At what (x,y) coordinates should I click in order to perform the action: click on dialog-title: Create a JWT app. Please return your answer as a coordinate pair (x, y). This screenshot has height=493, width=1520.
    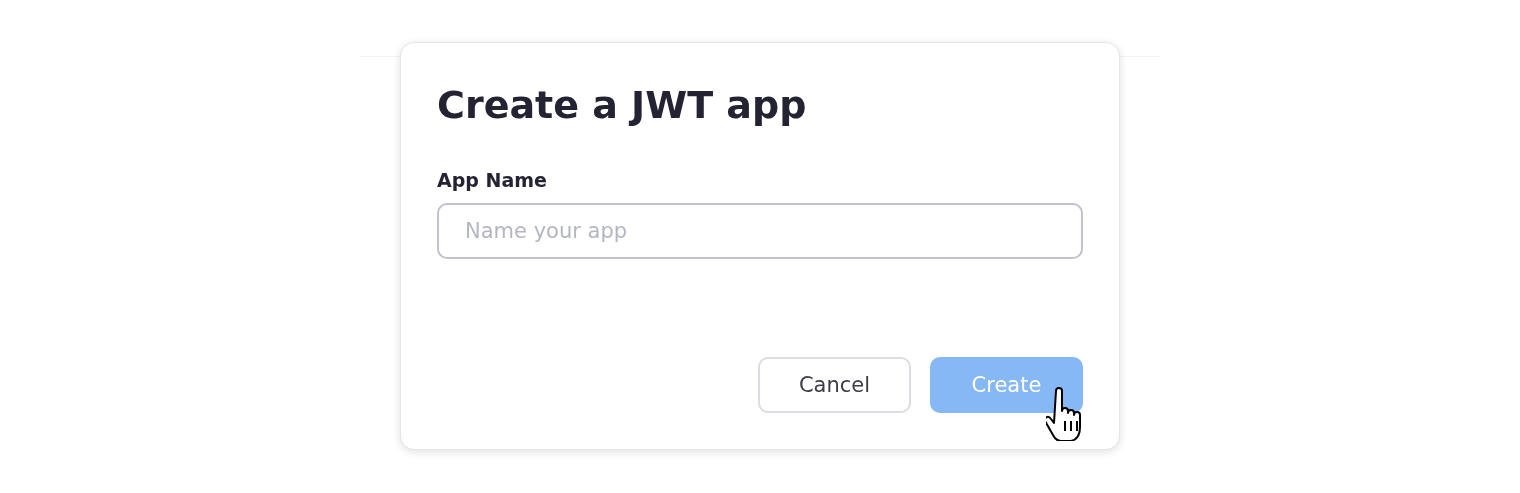
    Looking at the image, I should click on (622, 106).